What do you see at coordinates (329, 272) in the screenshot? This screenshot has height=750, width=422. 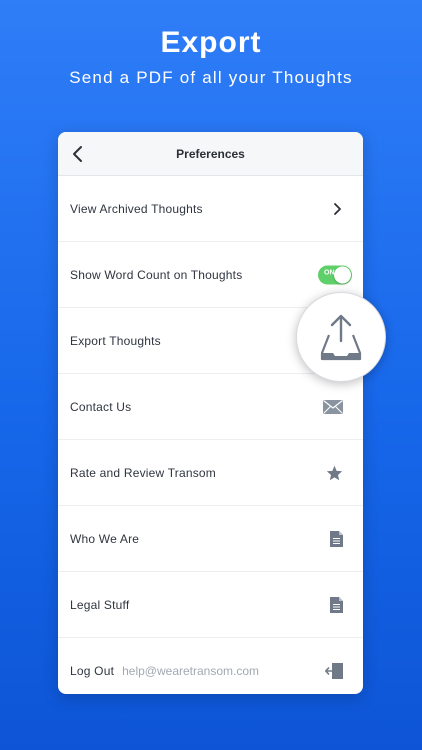 I see `toggle-state-text: ON` at bounding box center [329, 272].